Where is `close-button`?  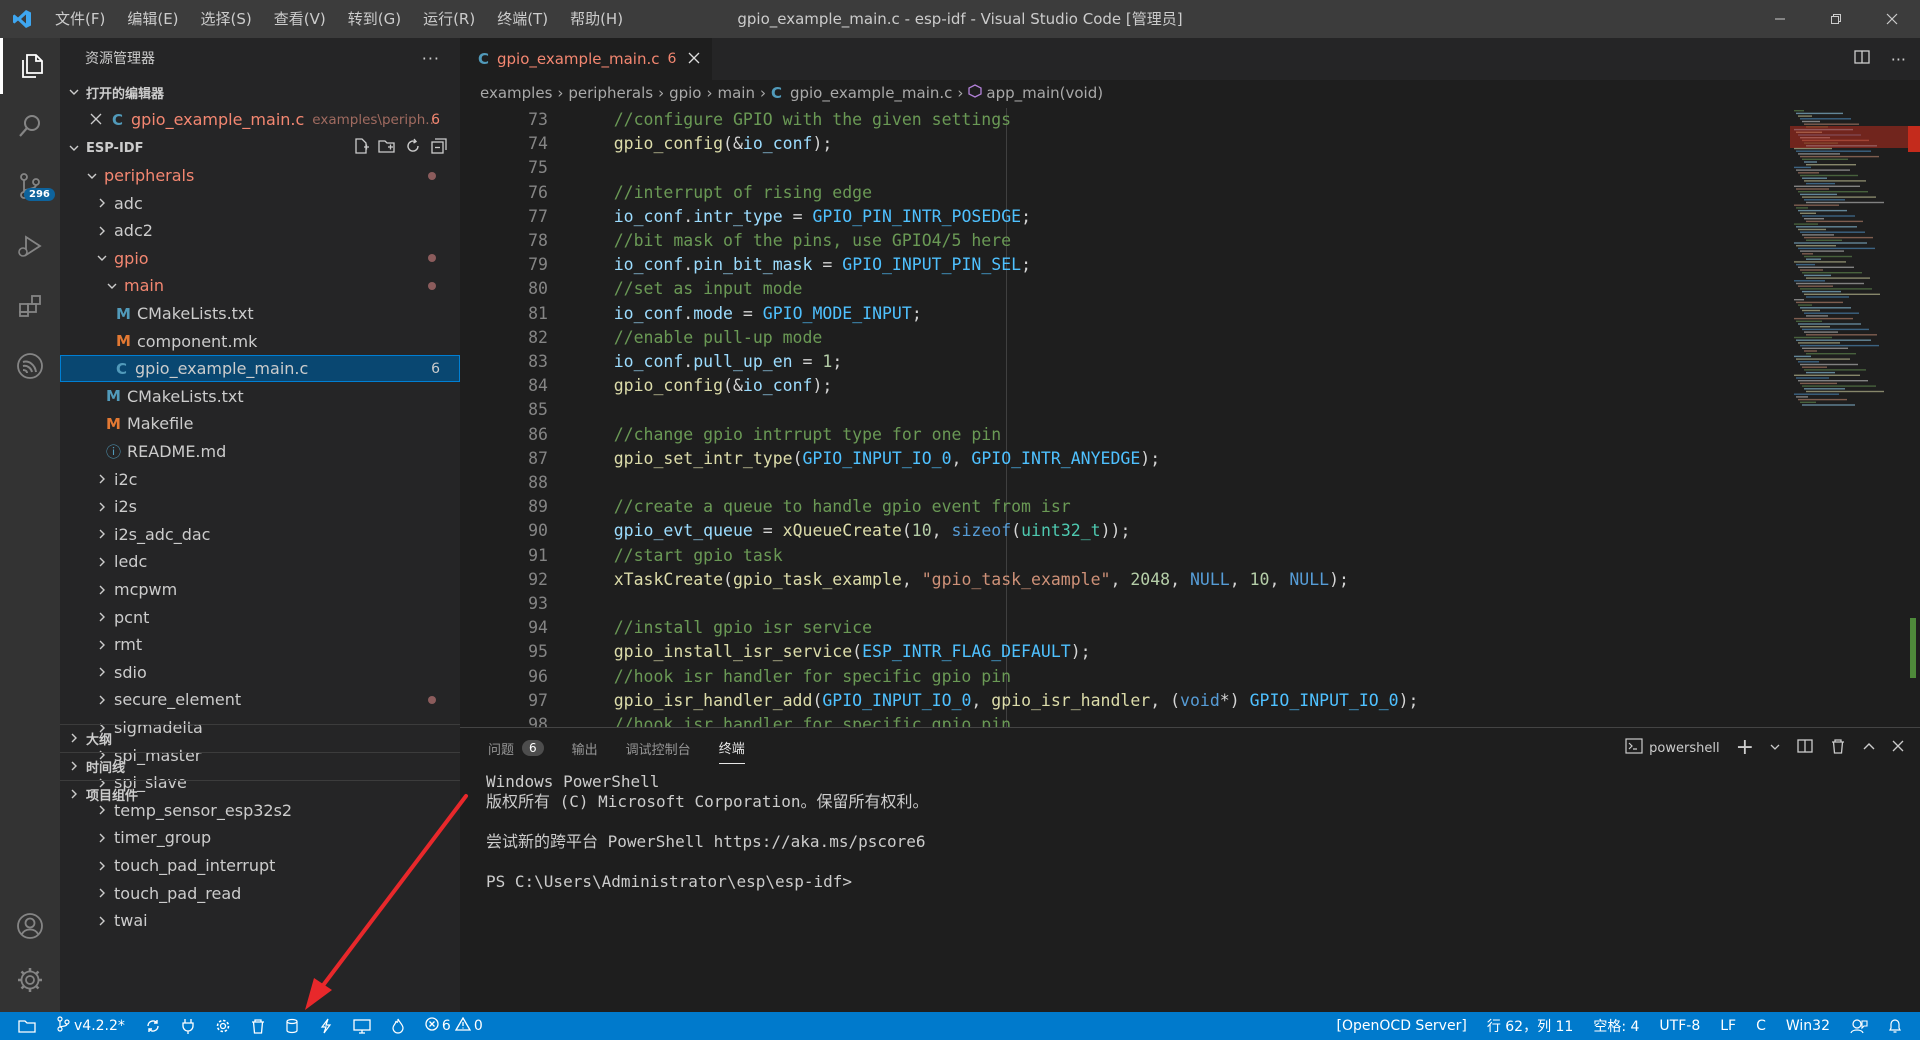 close-button is located at coordinates (1892, 19).